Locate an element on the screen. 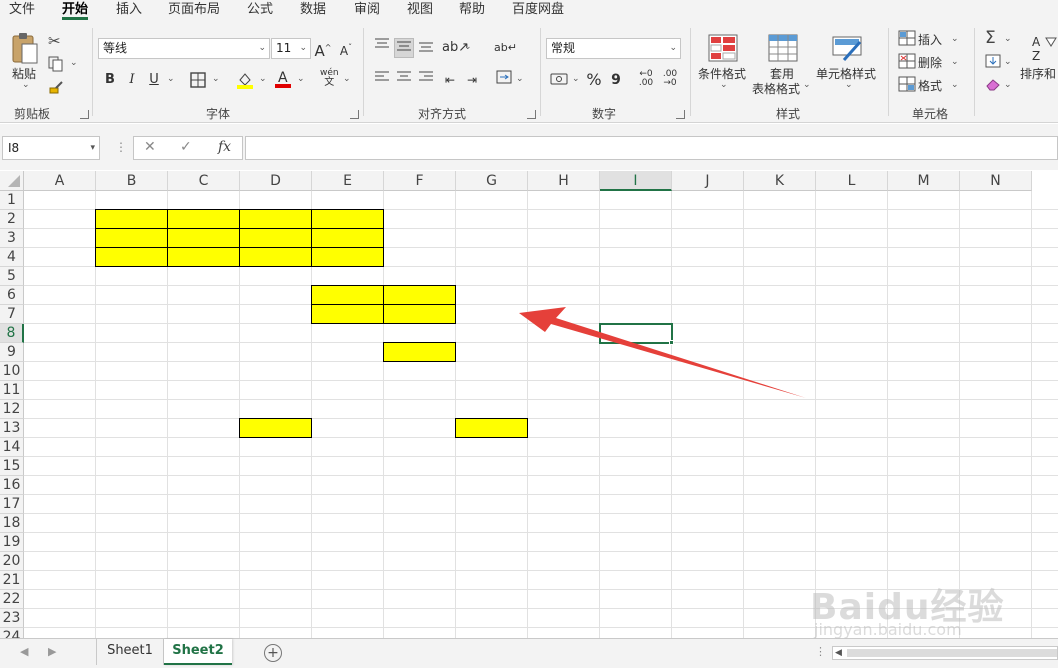 The height and width of the screenshot is (668, 1058). menu-tab-4: 公式 is located at coordinates (260, 10).